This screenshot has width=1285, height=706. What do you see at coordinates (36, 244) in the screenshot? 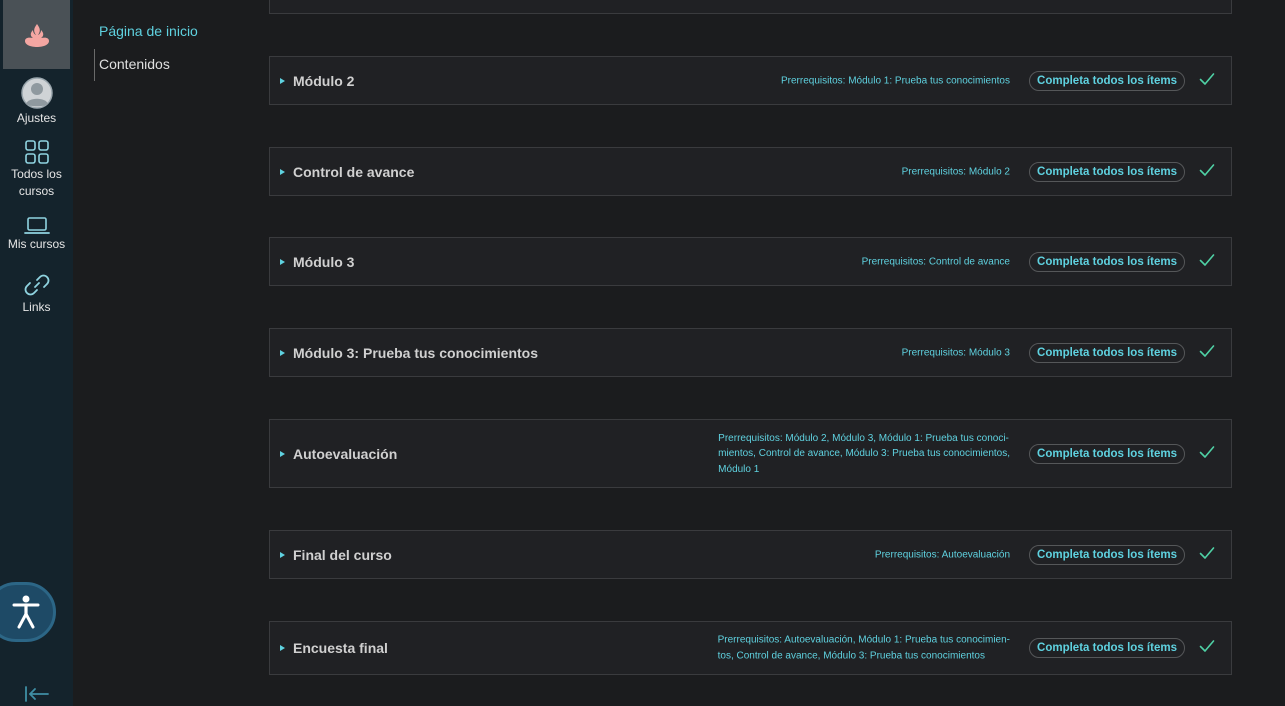
I see `rail-item-label: Mis cursos` at bounding box center [36, 244].